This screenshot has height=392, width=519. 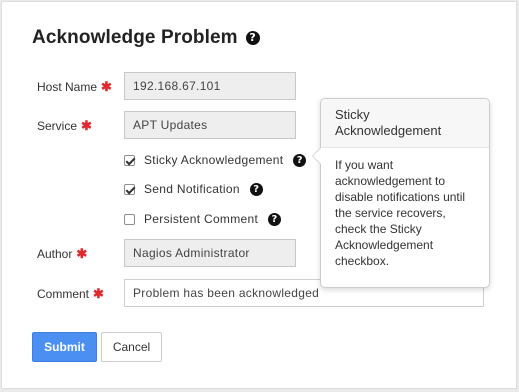 I want to click on popover-title: Sticky Acknowledgement, so click(x=405, y=123).